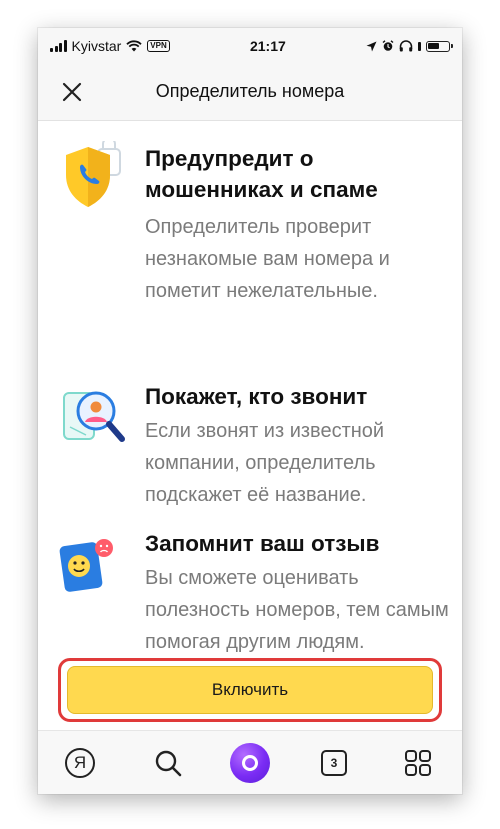  I want to click on page-title: Определитель номера, so click(250, 91).